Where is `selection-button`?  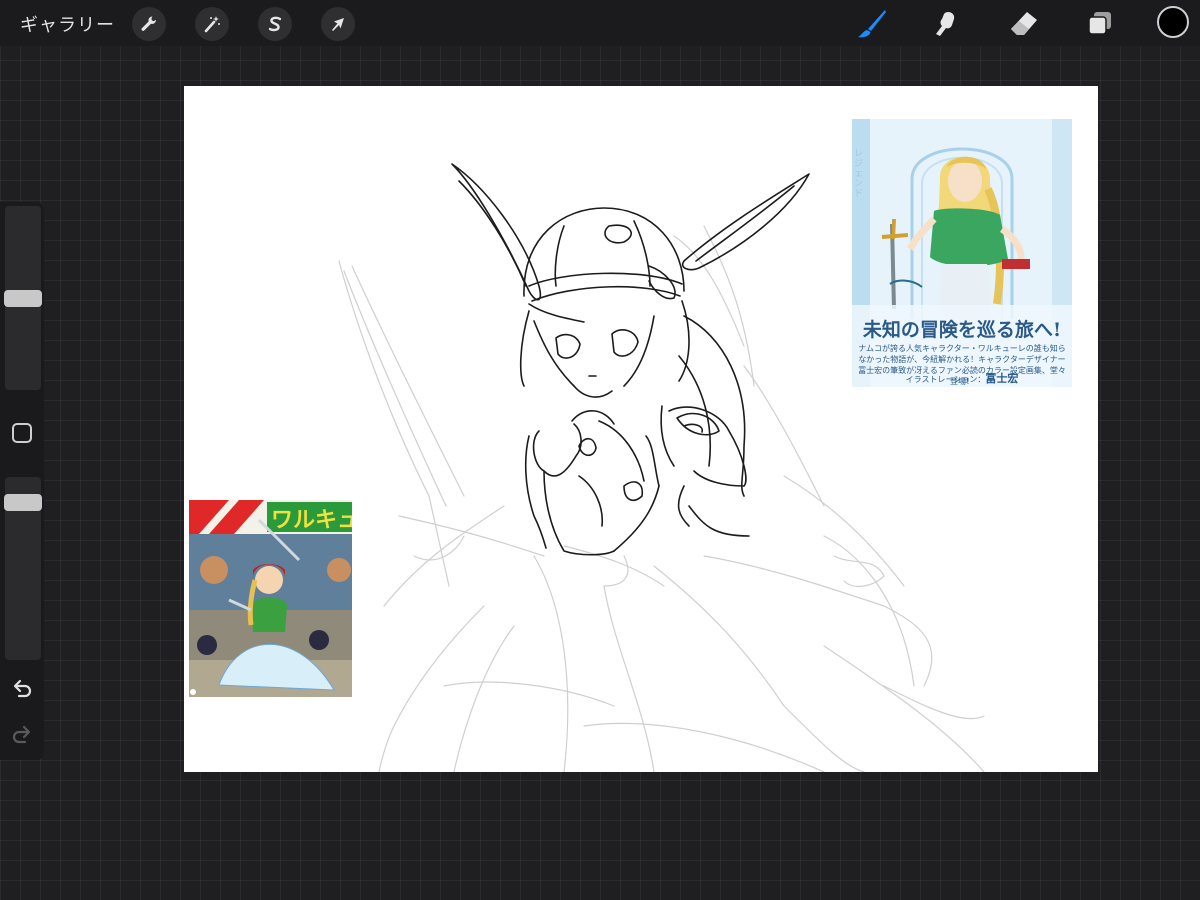
selection-button is located at coordinates (275, 24).